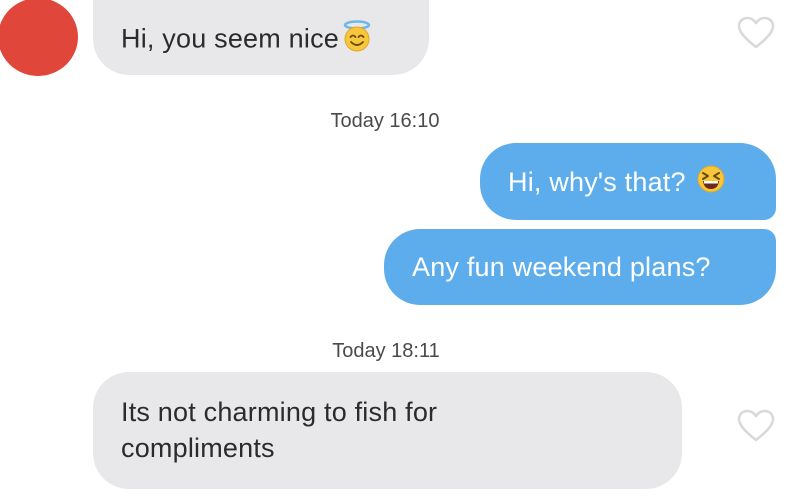  I want to click on message-bubble-sent: Hi, why's that?, so click(628, 181).